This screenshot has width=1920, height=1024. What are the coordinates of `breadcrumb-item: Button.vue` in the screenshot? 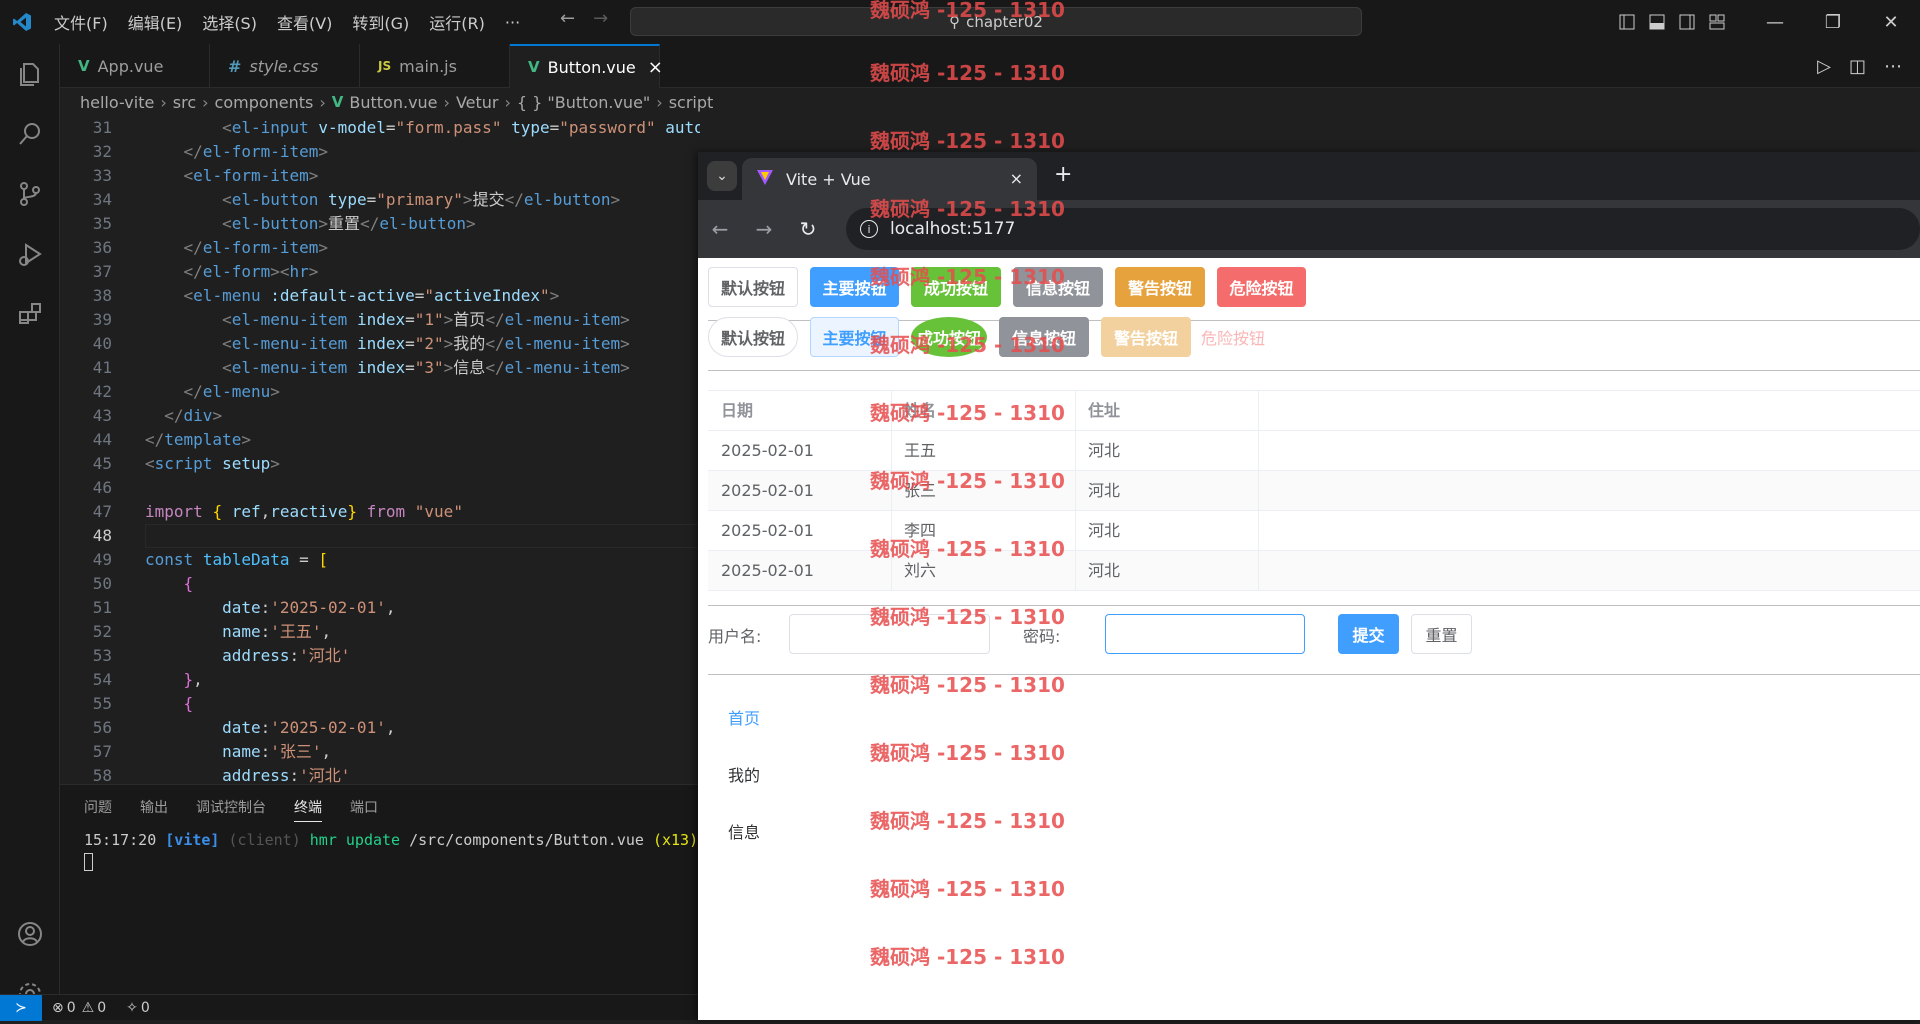 It's located at (393, 102).